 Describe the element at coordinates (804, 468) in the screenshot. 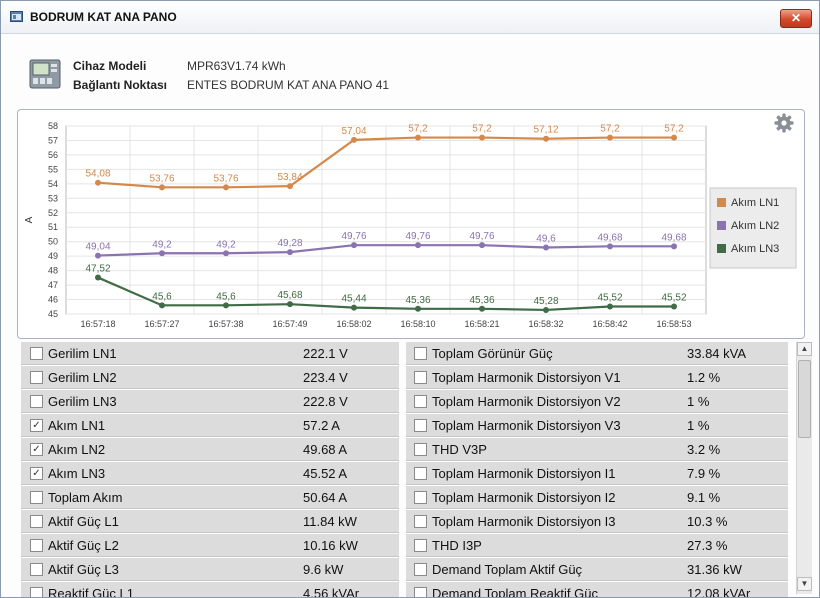

I see `vertical-scrollbar: ▲ ▼` at that location.